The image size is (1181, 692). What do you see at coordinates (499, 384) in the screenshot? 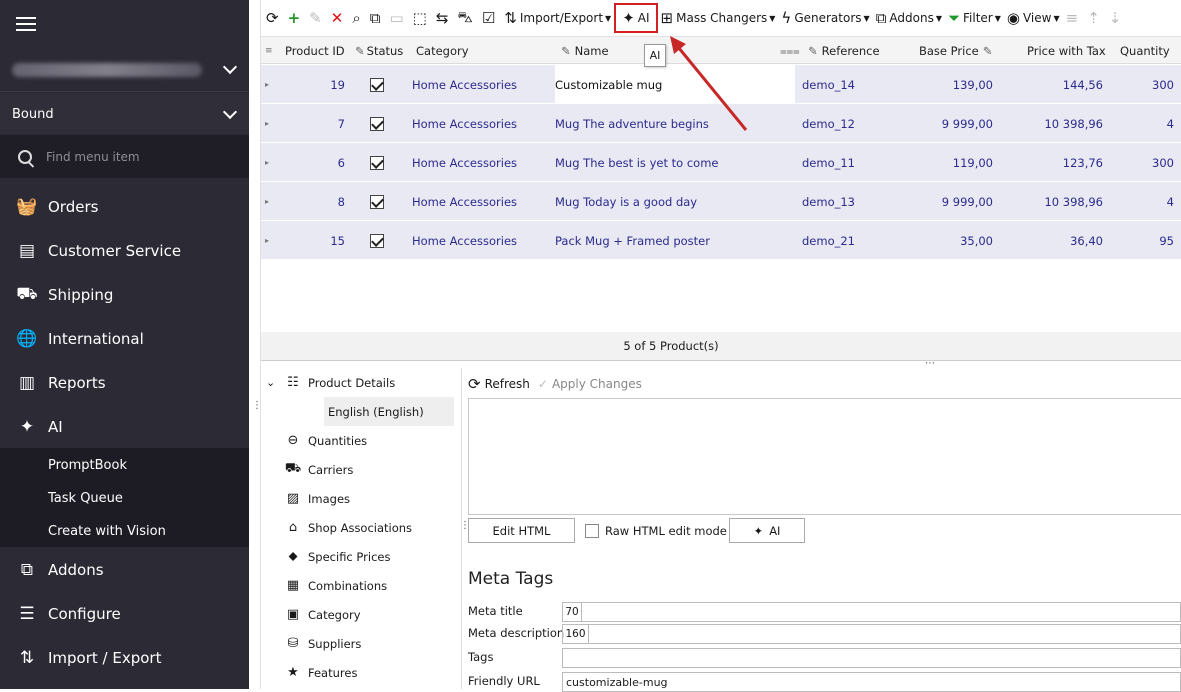
I see `refresh-button: ⟳ Refresh` at bounding box center [499, 384].